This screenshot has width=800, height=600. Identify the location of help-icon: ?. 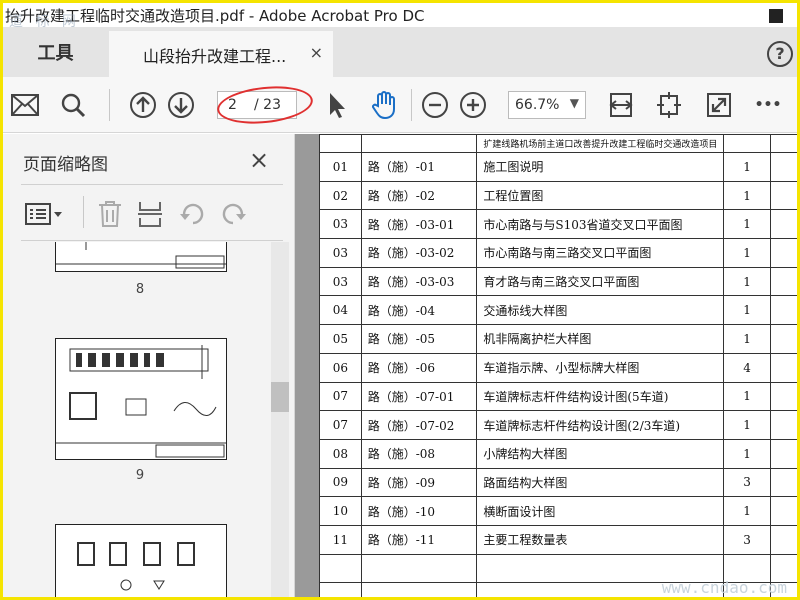
(780, 54).